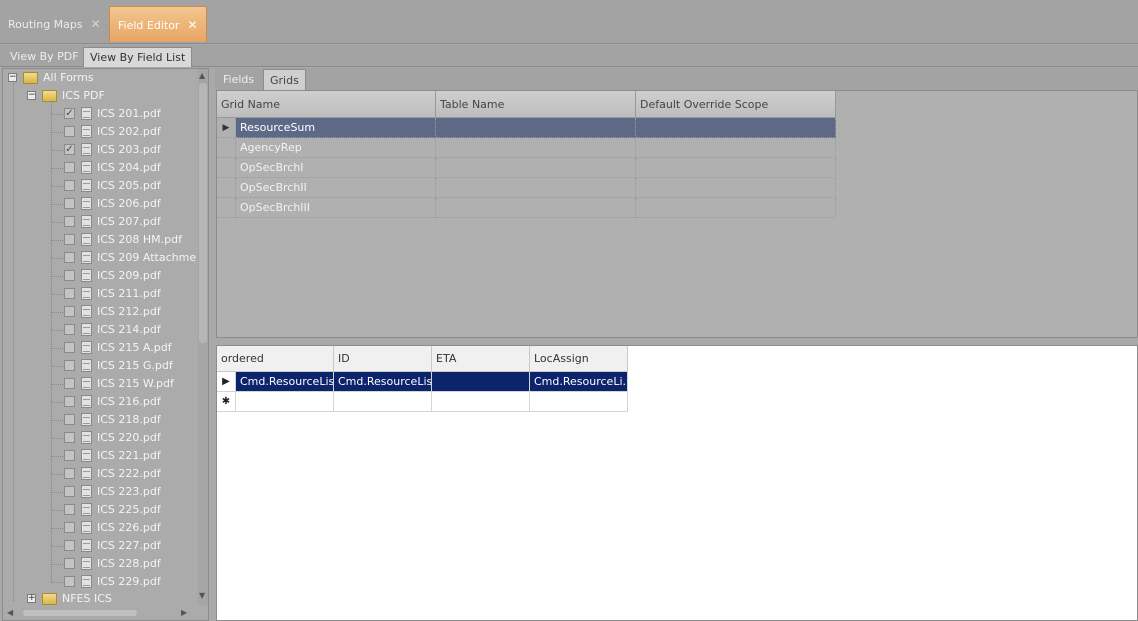 This screenshot has height=621, width=1138. What do you see at coordinates (202, 75) in the screenshot?
I see `scroll-up-icon: ▲` at bounding box center [202, 75].